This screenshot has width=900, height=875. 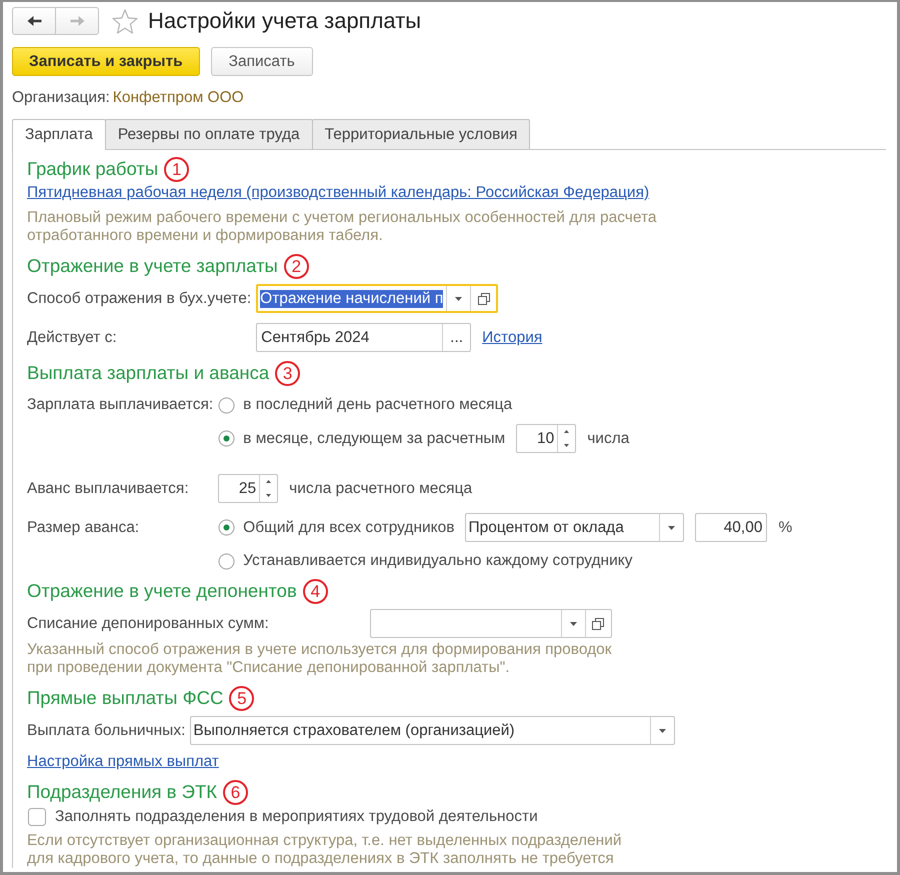 I want to click on number-marker: 1, so click(x=177, y=169).